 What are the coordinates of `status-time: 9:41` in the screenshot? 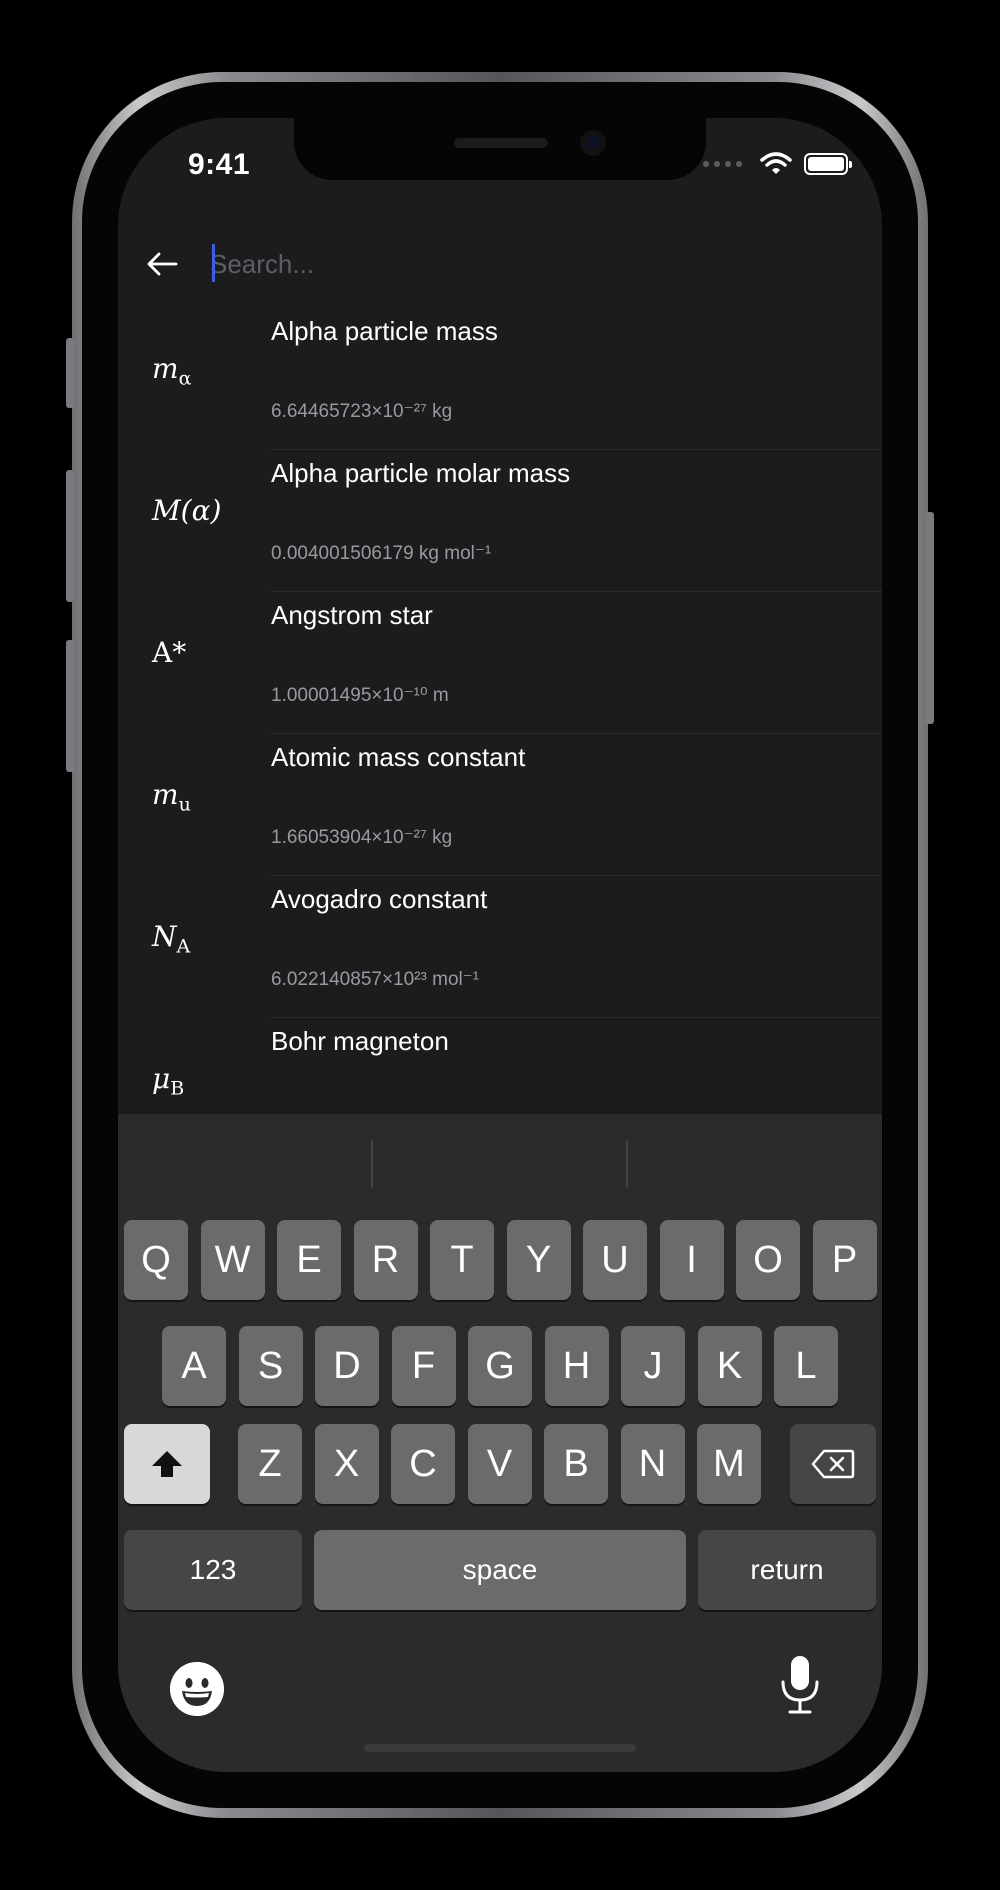 It's located at (219, 164).